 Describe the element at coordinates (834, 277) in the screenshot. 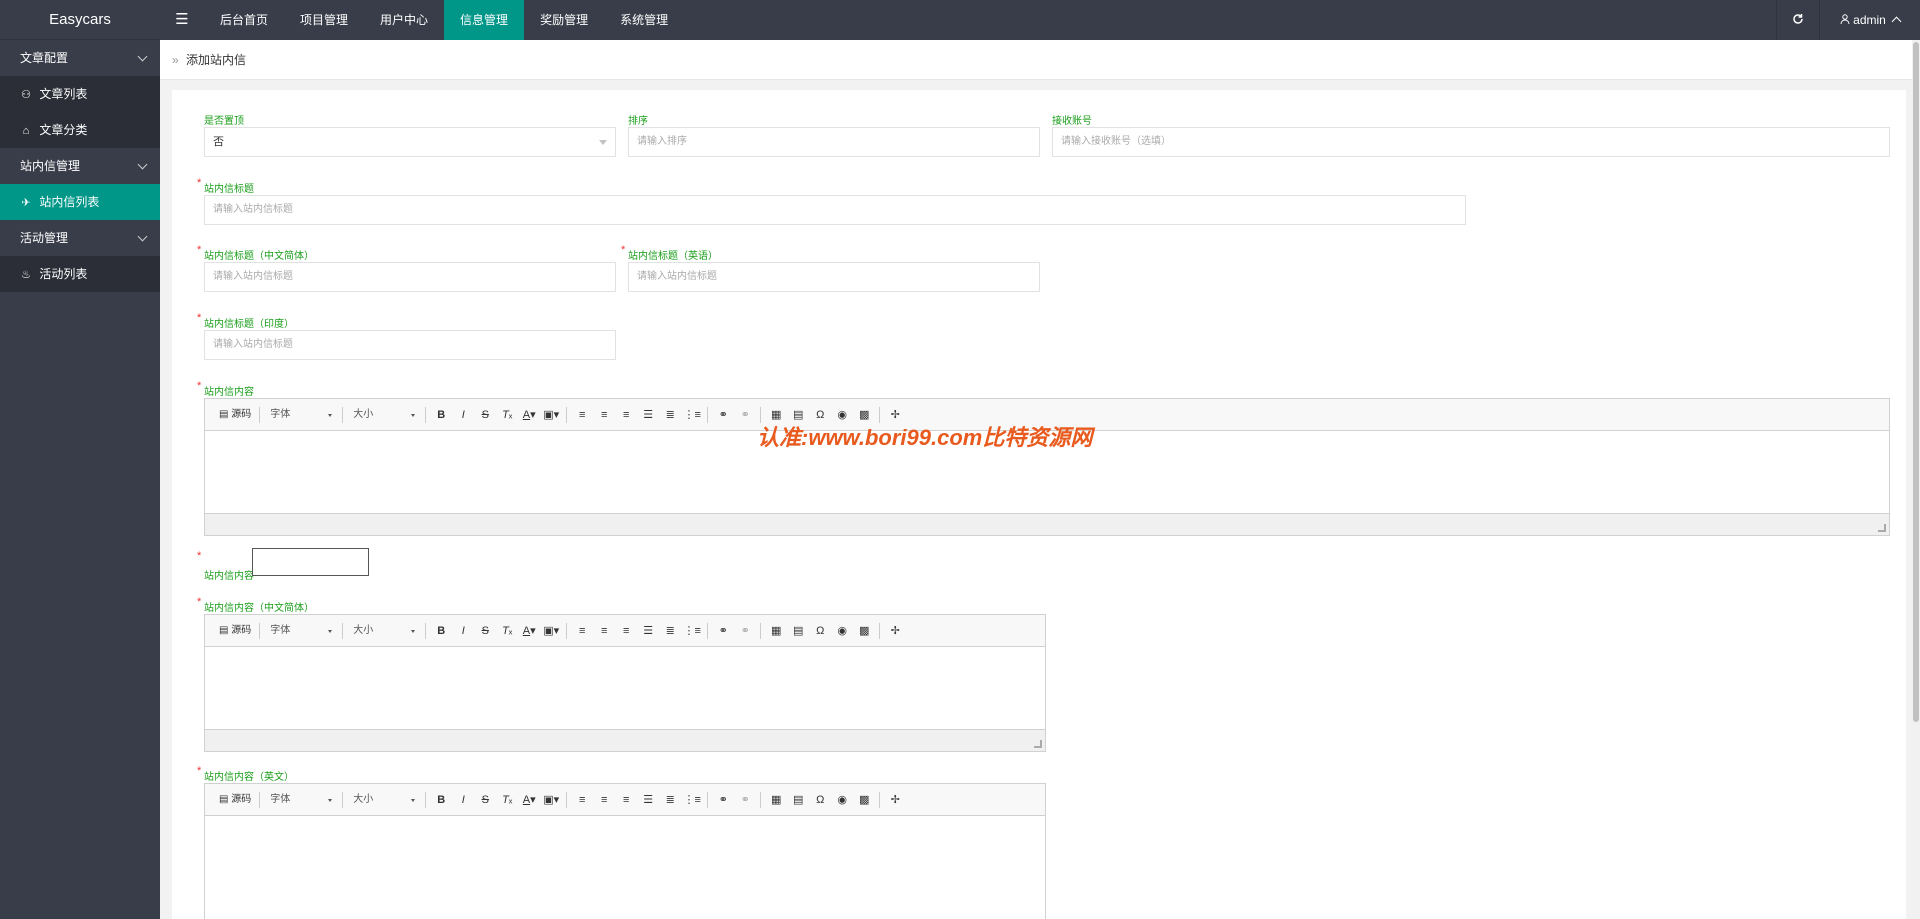

I see `title-en-input: 请输入站内信标题` at that location.